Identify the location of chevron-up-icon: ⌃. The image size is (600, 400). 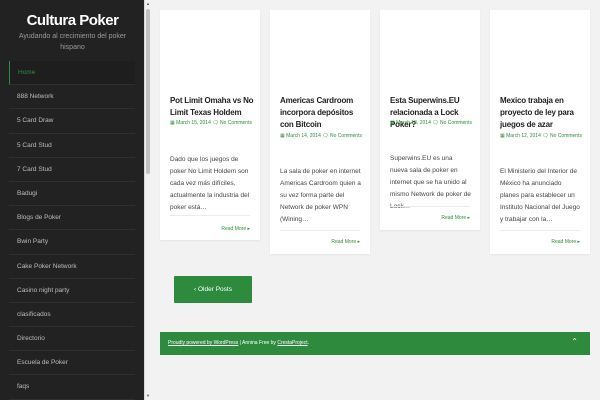
(574, 341).